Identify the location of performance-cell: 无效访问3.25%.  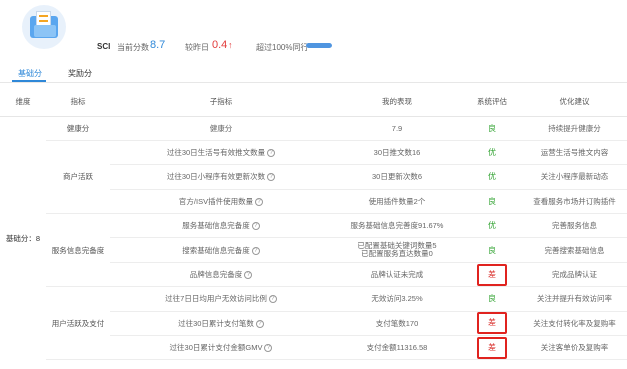
(397, 299).